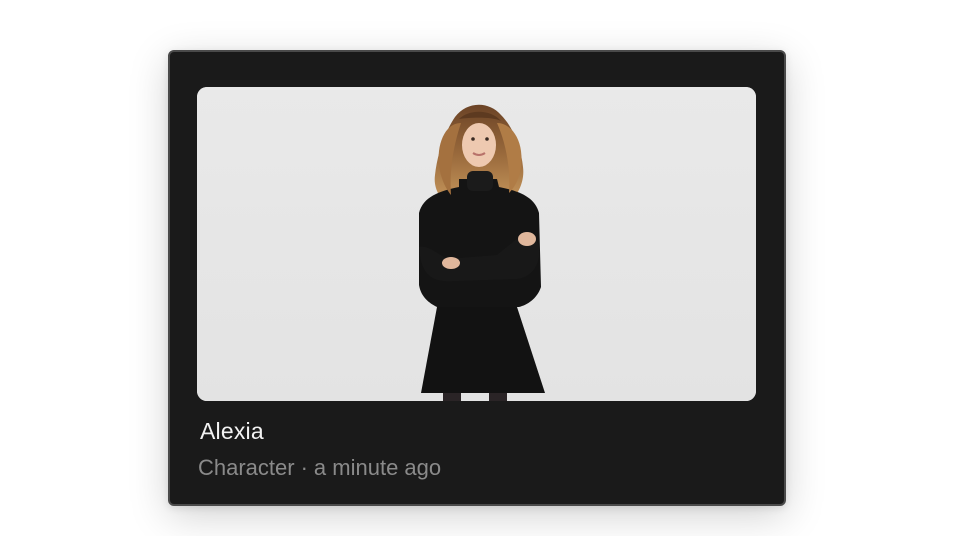 Image resolution: width=959 pixels, height=536 pixels. Describe the element at coordinates (377, 467) in the screenshot. I see `card-timestamp: a minute ago` at that location.